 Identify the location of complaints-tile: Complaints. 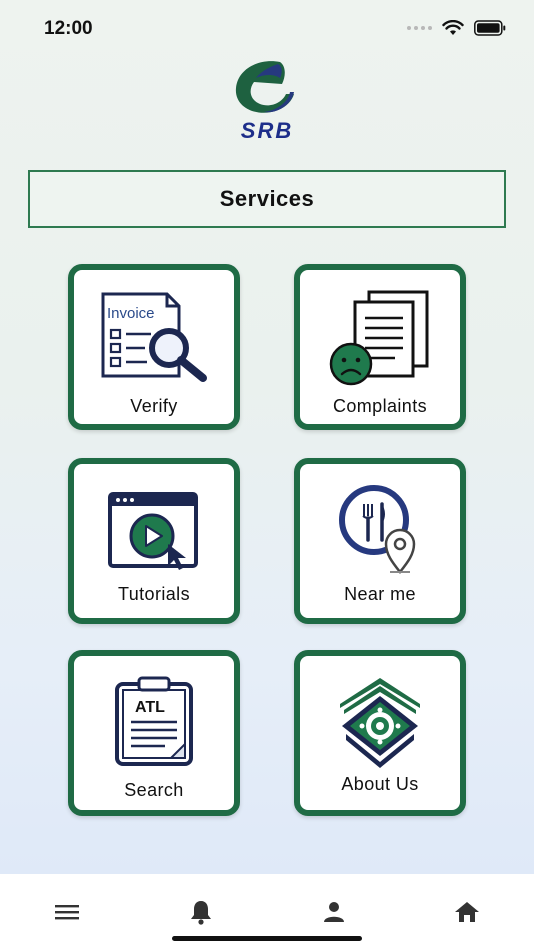
(380, 347).